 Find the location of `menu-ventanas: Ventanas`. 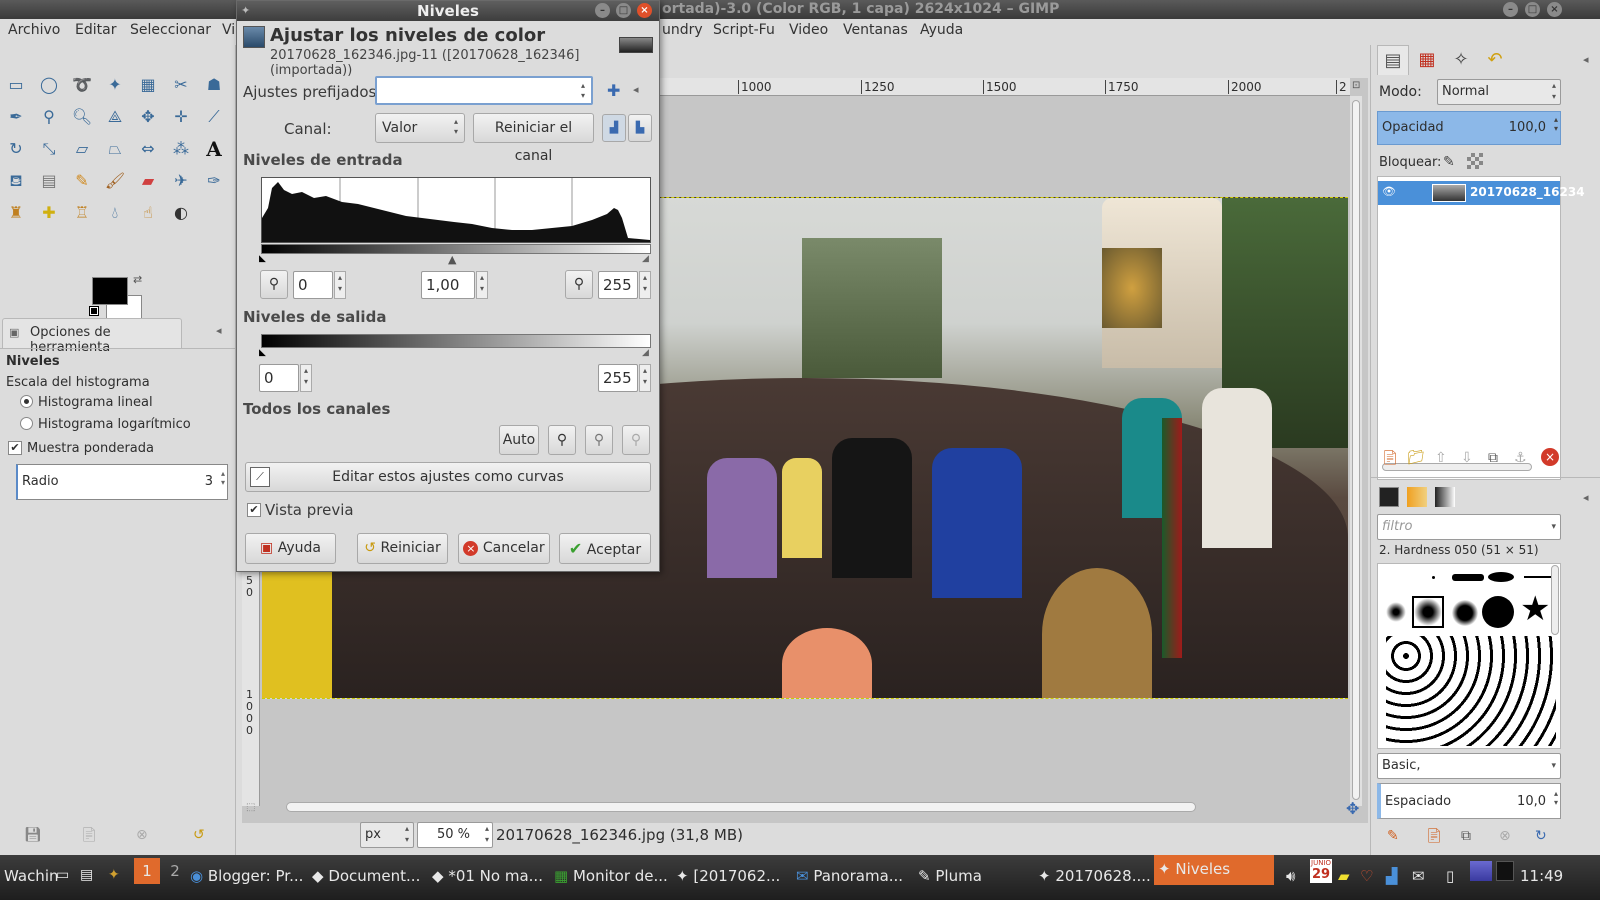

menu-ventanas: Ventanas is located at coordinates (875, 30).